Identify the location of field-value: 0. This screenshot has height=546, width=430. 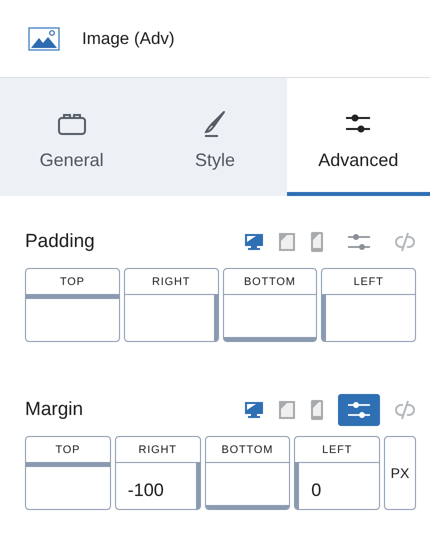
(316, 489).